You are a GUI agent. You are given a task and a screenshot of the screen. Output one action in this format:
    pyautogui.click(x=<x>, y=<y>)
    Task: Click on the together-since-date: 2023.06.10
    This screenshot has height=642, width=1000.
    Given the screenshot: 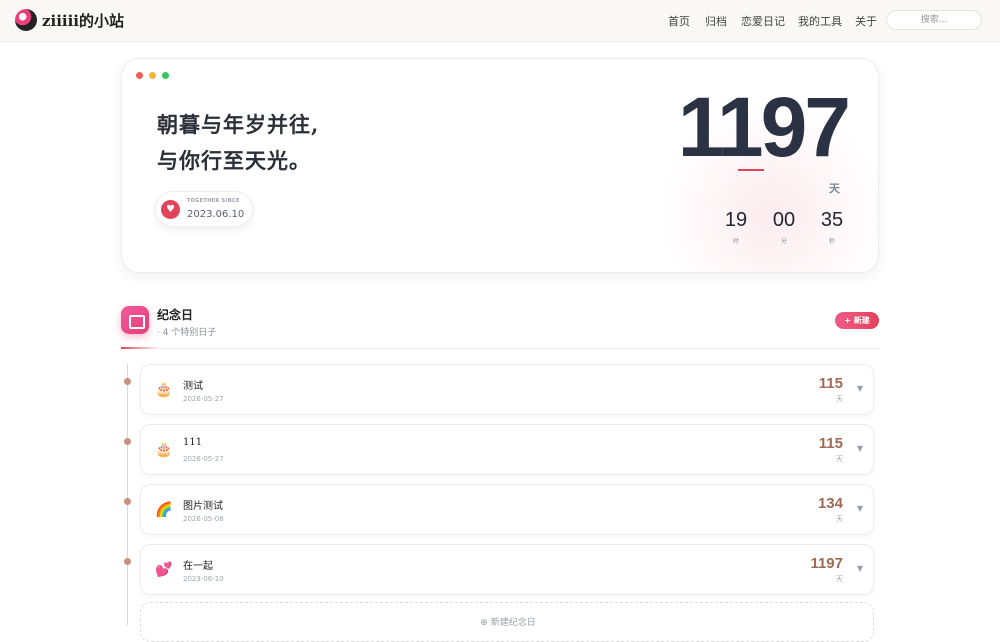 What is the action you would take?
    pyautogui.click(x=216, y=214)
    